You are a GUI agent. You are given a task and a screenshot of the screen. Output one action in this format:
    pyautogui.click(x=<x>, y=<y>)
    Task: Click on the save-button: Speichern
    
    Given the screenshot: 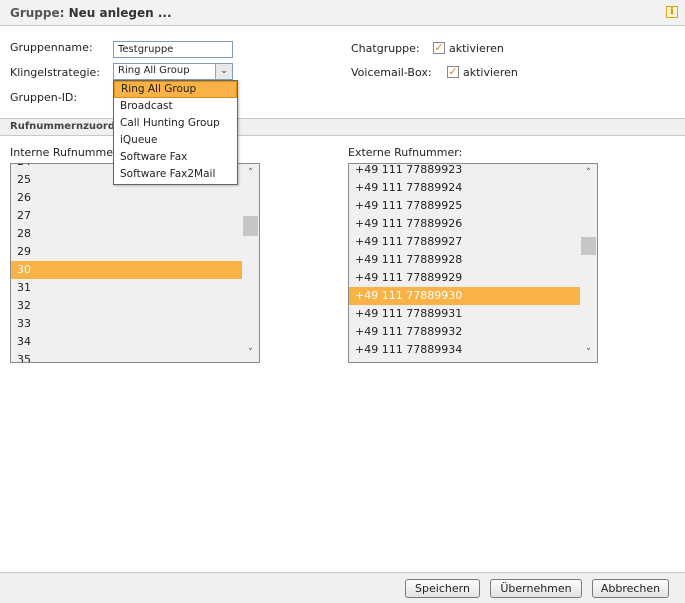 What is the action you would take?
    pyautogui.click(x=442, y=588)
    